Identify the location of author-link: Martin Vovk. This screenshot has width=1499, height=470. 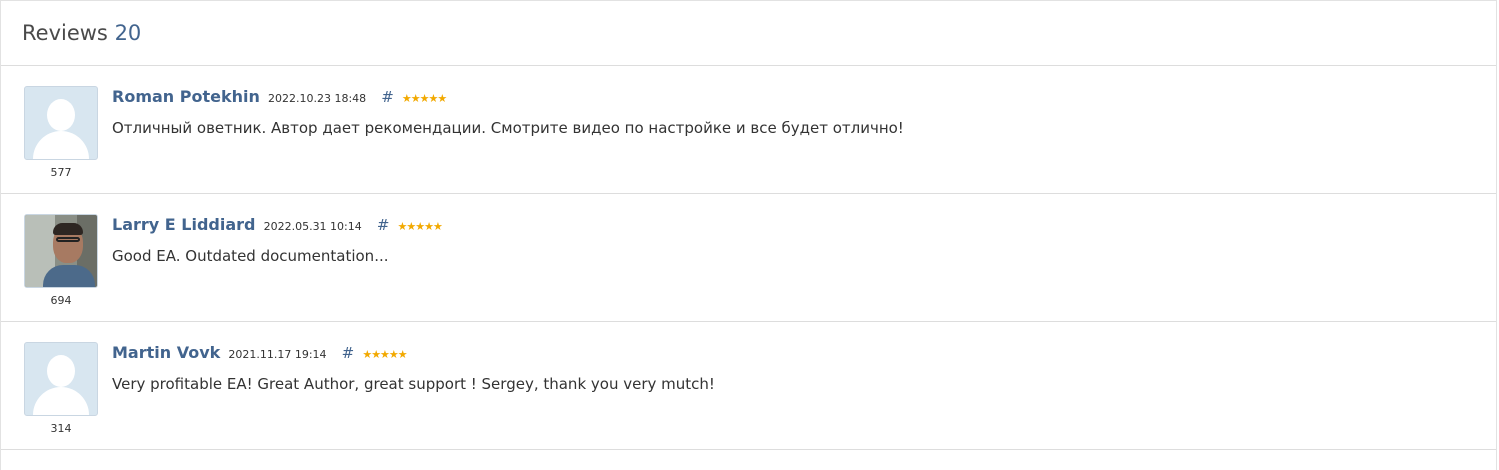
(166, 352).